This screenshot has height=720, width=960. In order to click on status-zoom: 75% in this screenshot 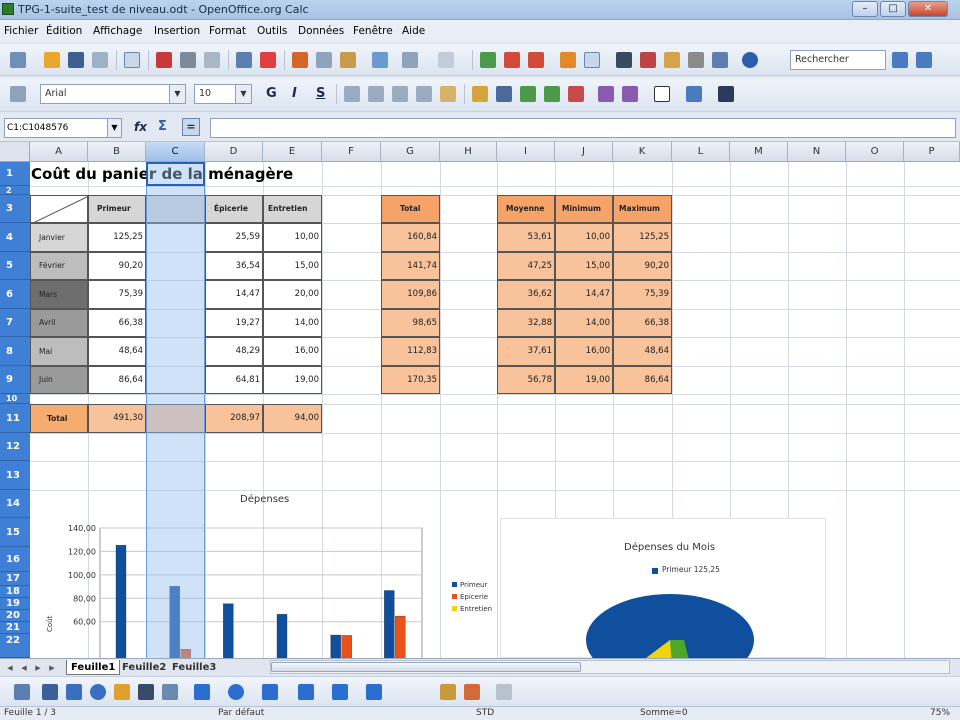, I will do `click(940, 713)`.